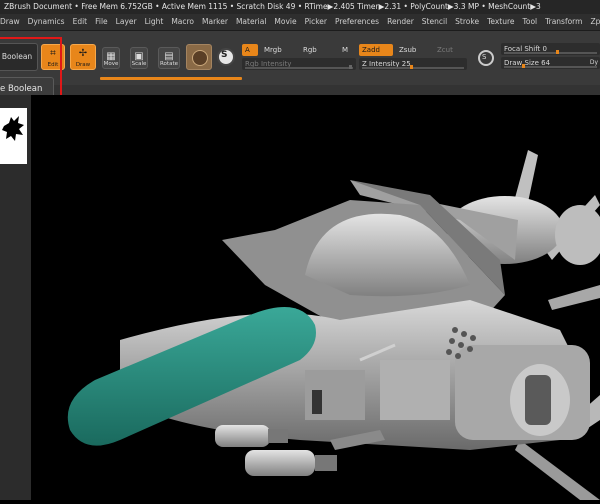  Describe the element at coordinates (12, 22) in the screenshot. I see `menu-draw: Draw` at that location.